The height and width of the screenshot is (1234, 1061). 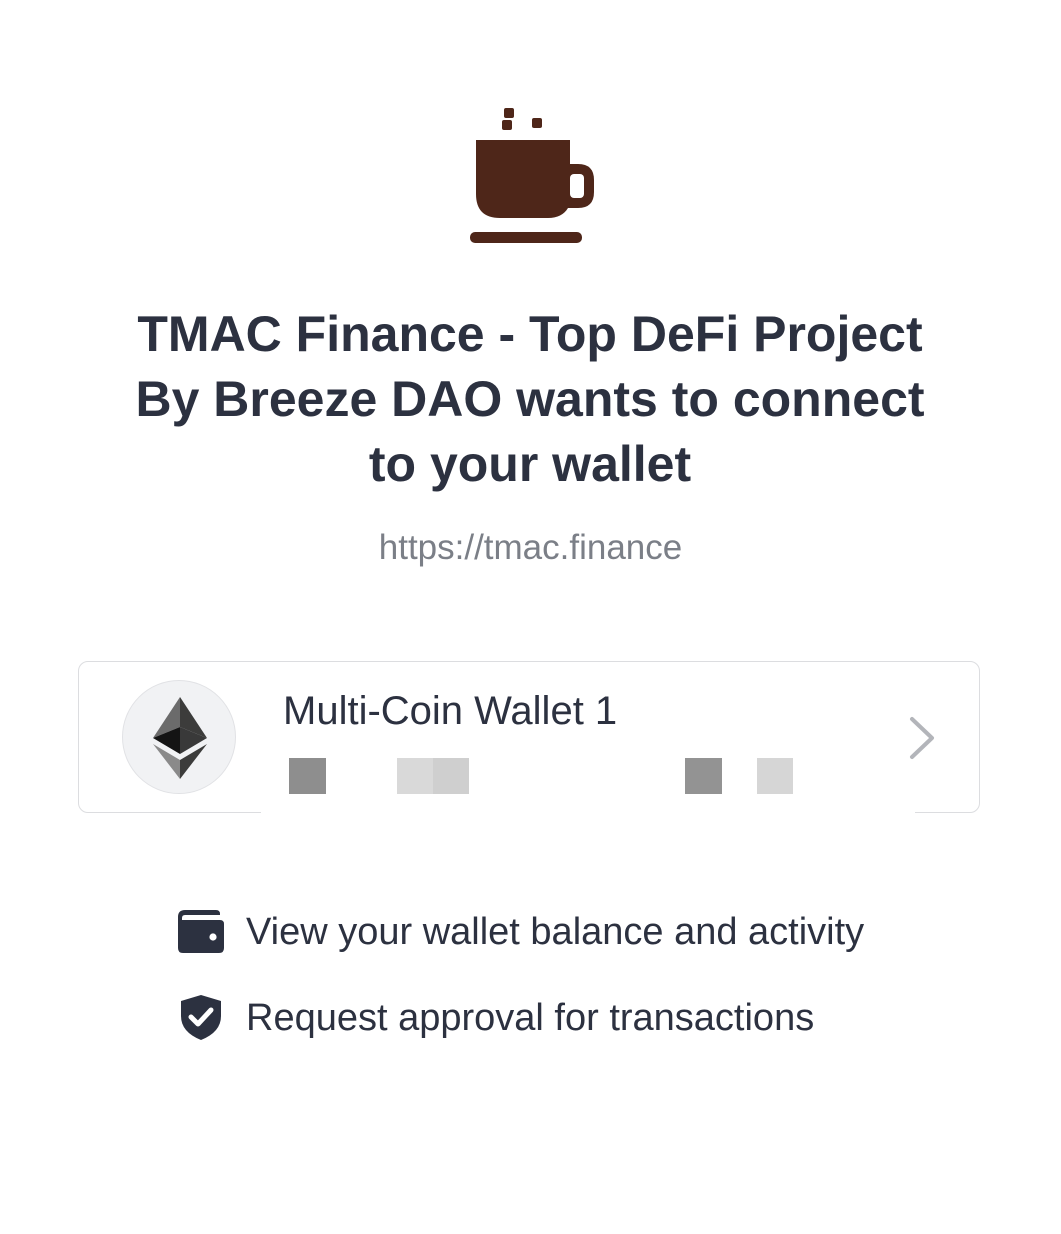 What do you see at coordinates (201, 931) in the screenshot?
I see `wallet-icon` at bounding box center [201, 931].